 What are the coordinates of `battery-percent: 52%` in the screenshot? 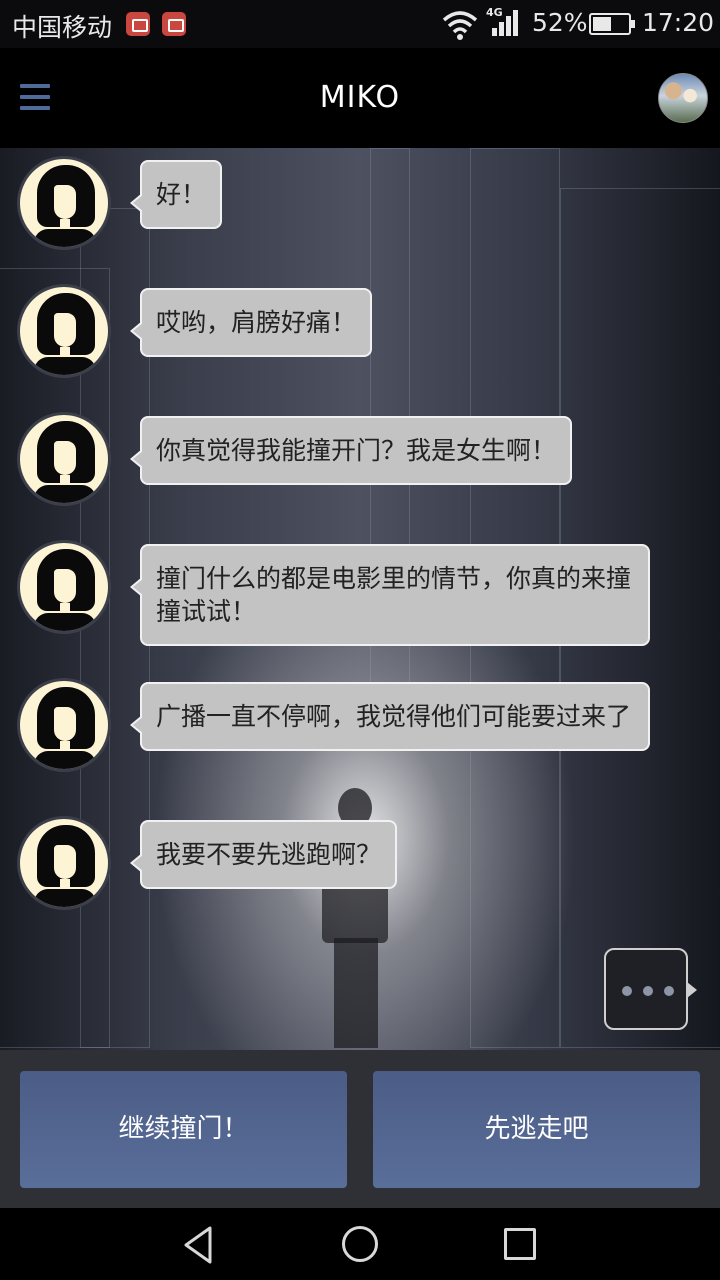 It's located at (560, 22).